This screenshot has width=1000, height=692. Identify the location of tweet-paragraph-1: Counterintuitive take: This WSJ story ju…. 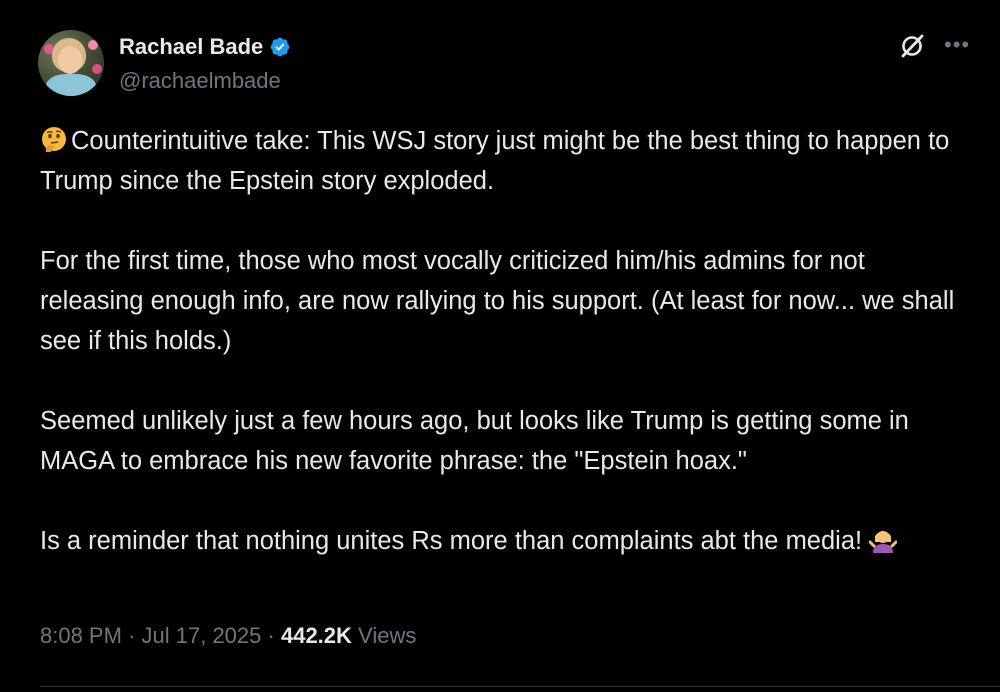
(495, 161).